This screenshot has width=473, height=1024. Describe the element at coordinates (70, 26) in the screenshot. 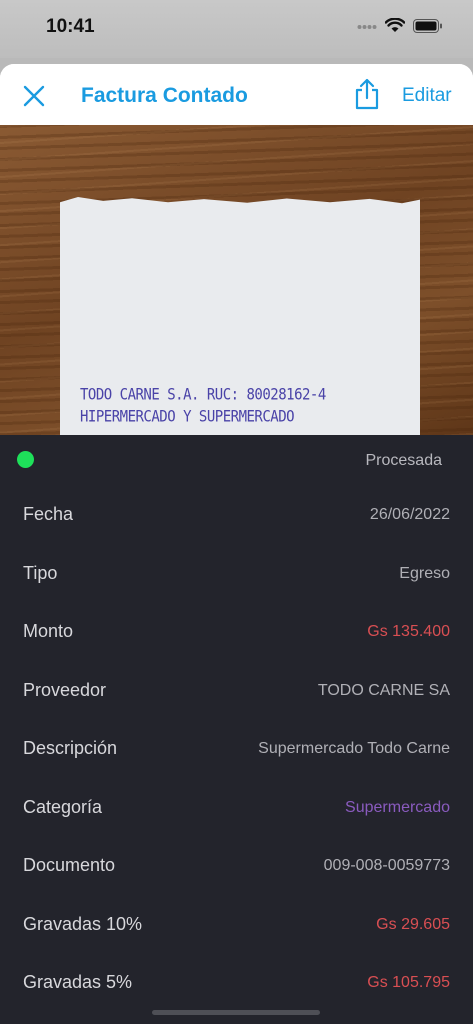

I see `status-time: 10:41` at that location.